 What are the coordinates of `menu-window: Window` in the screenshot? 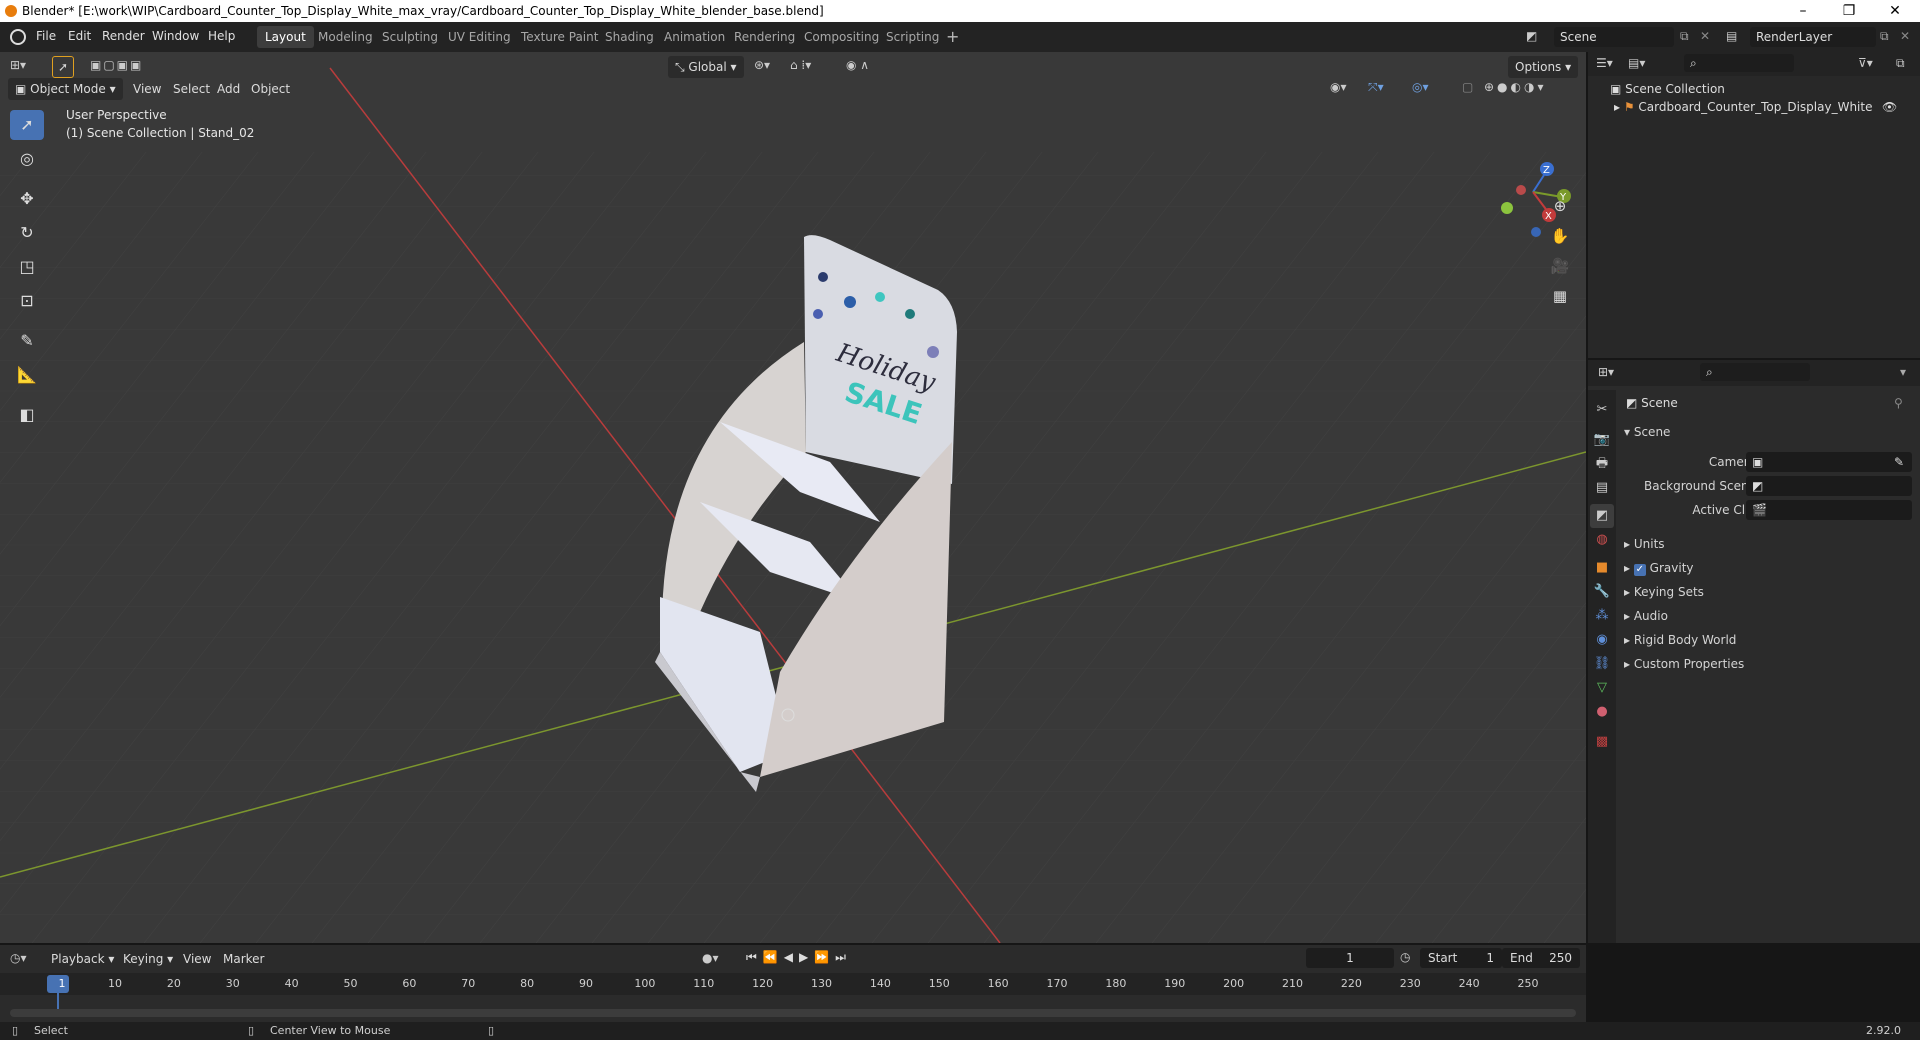 It's located at (175, 36).